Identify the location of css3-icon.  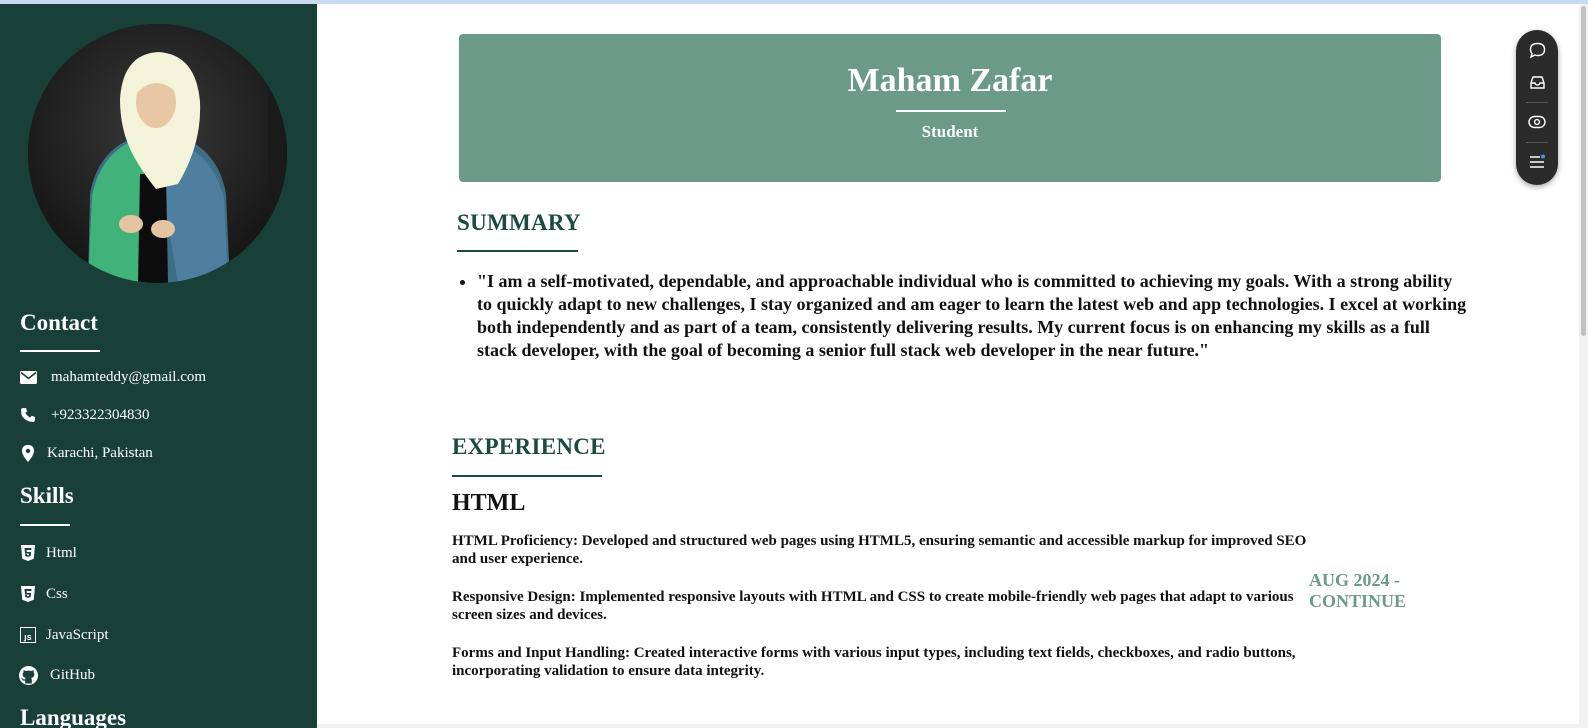
(28, 594).